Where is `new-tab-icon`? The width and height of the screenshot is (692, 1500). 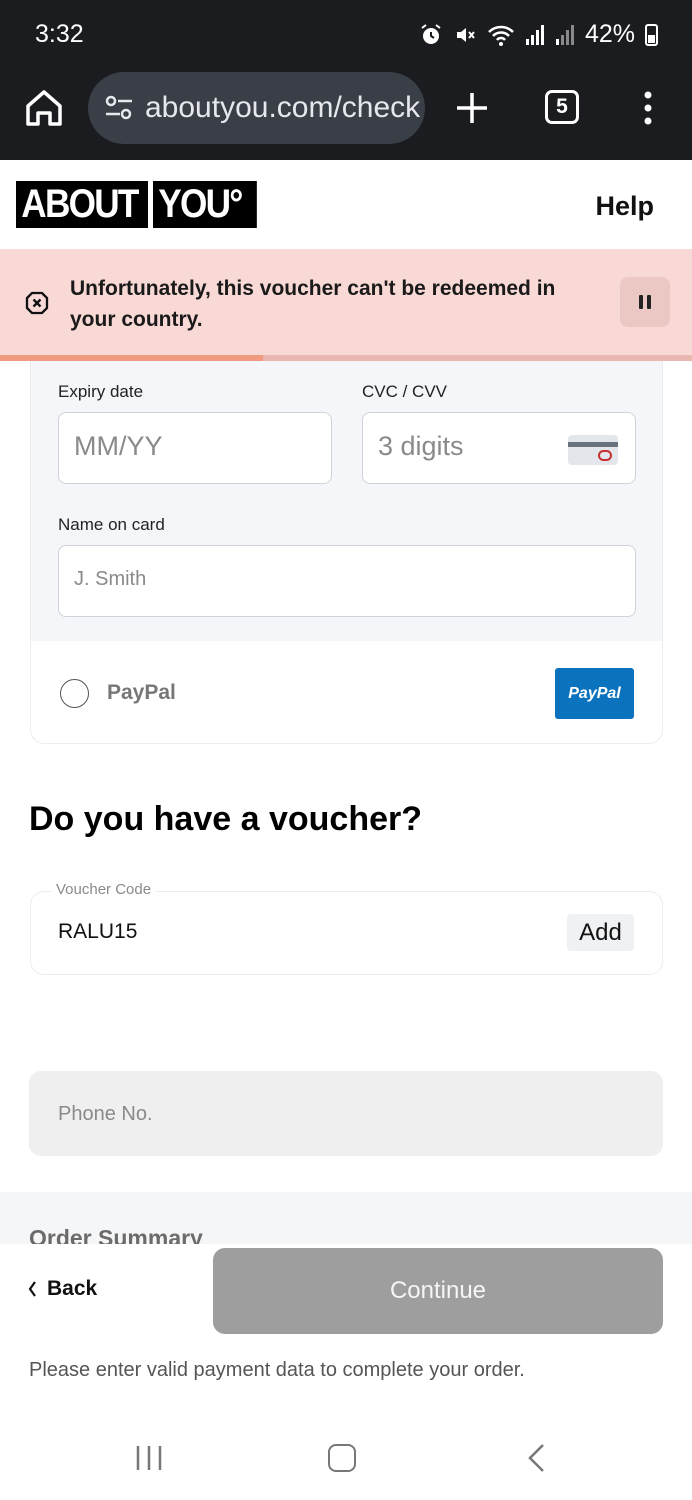
new-tab-icon is located at coordinates (472, 108).